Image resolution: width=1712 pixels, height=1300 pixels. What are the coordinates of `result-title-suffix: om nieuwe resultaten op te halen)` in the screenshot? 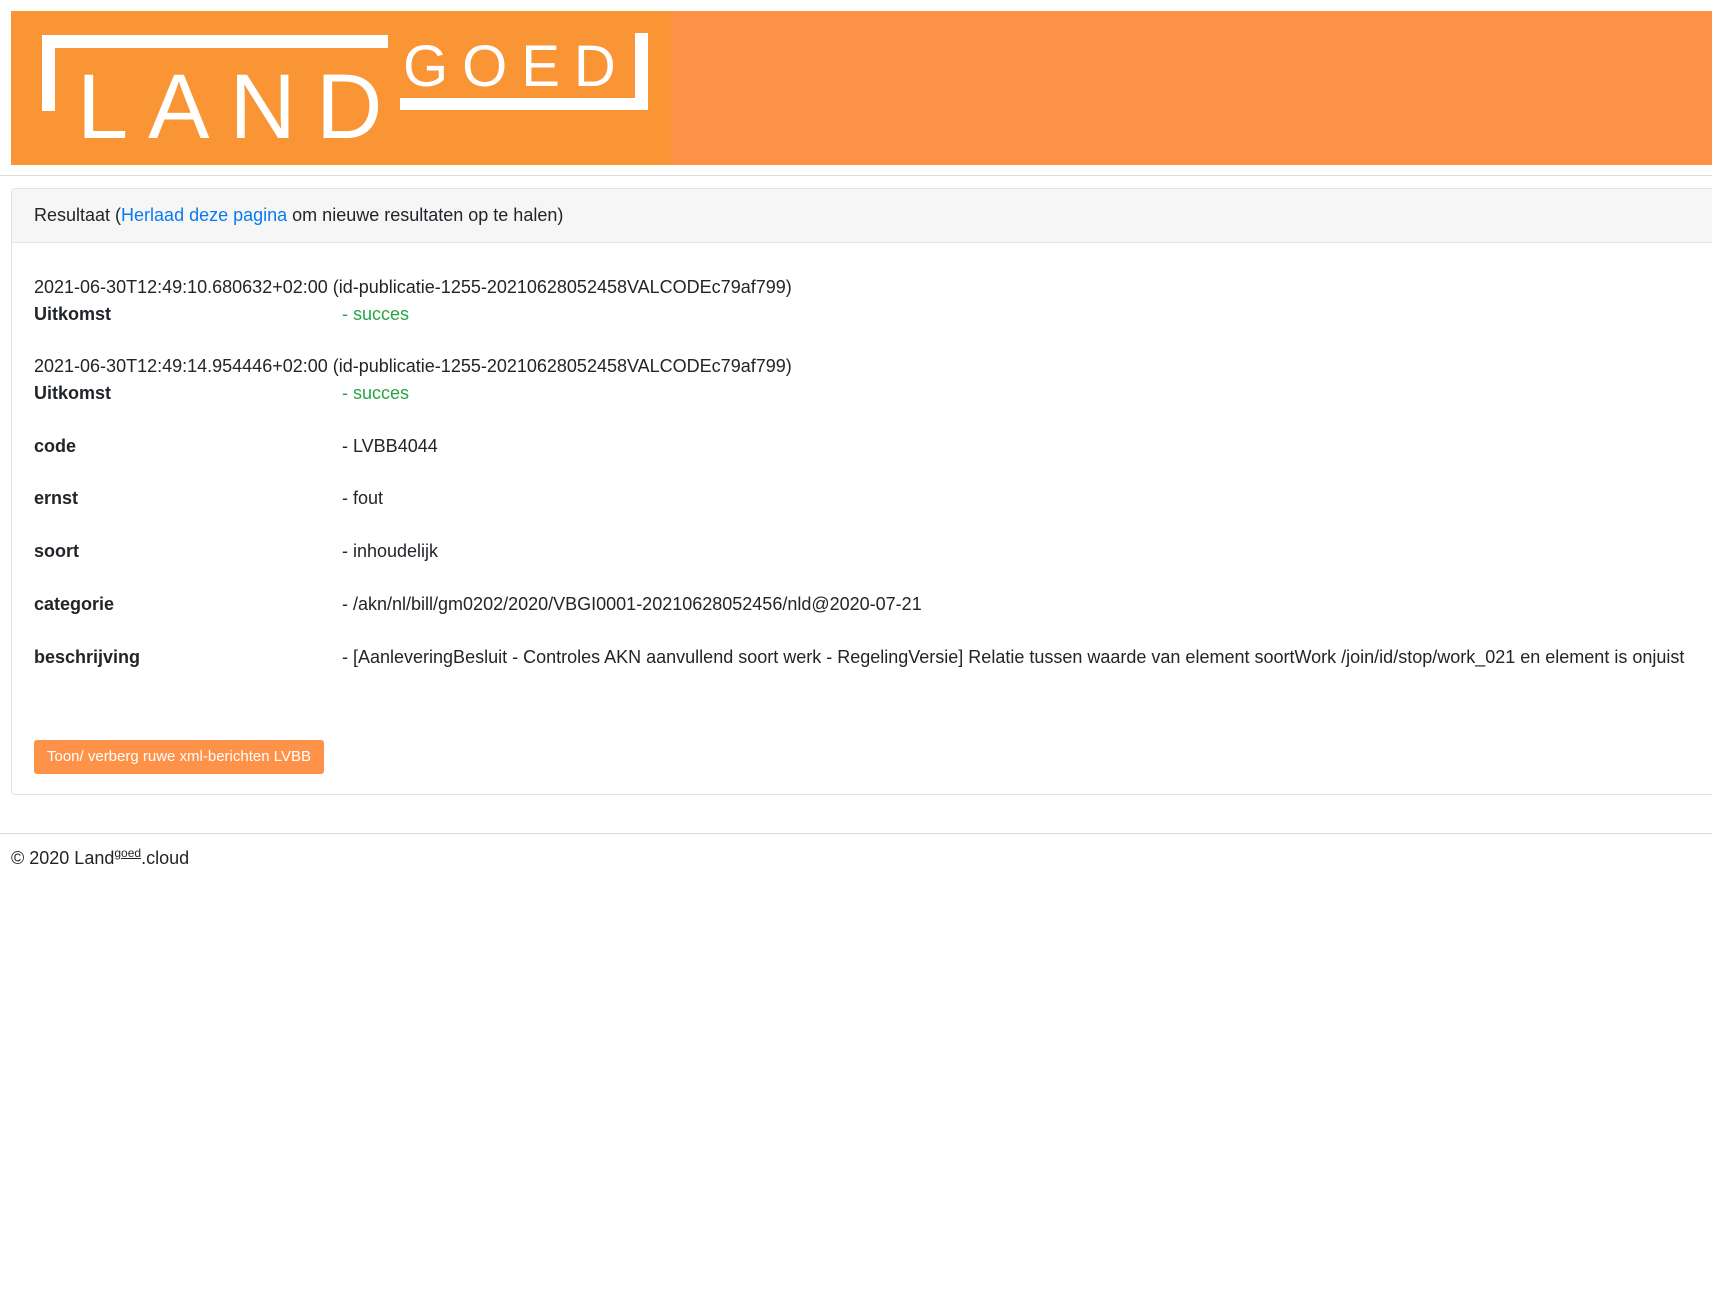 It's located at (425, 215).